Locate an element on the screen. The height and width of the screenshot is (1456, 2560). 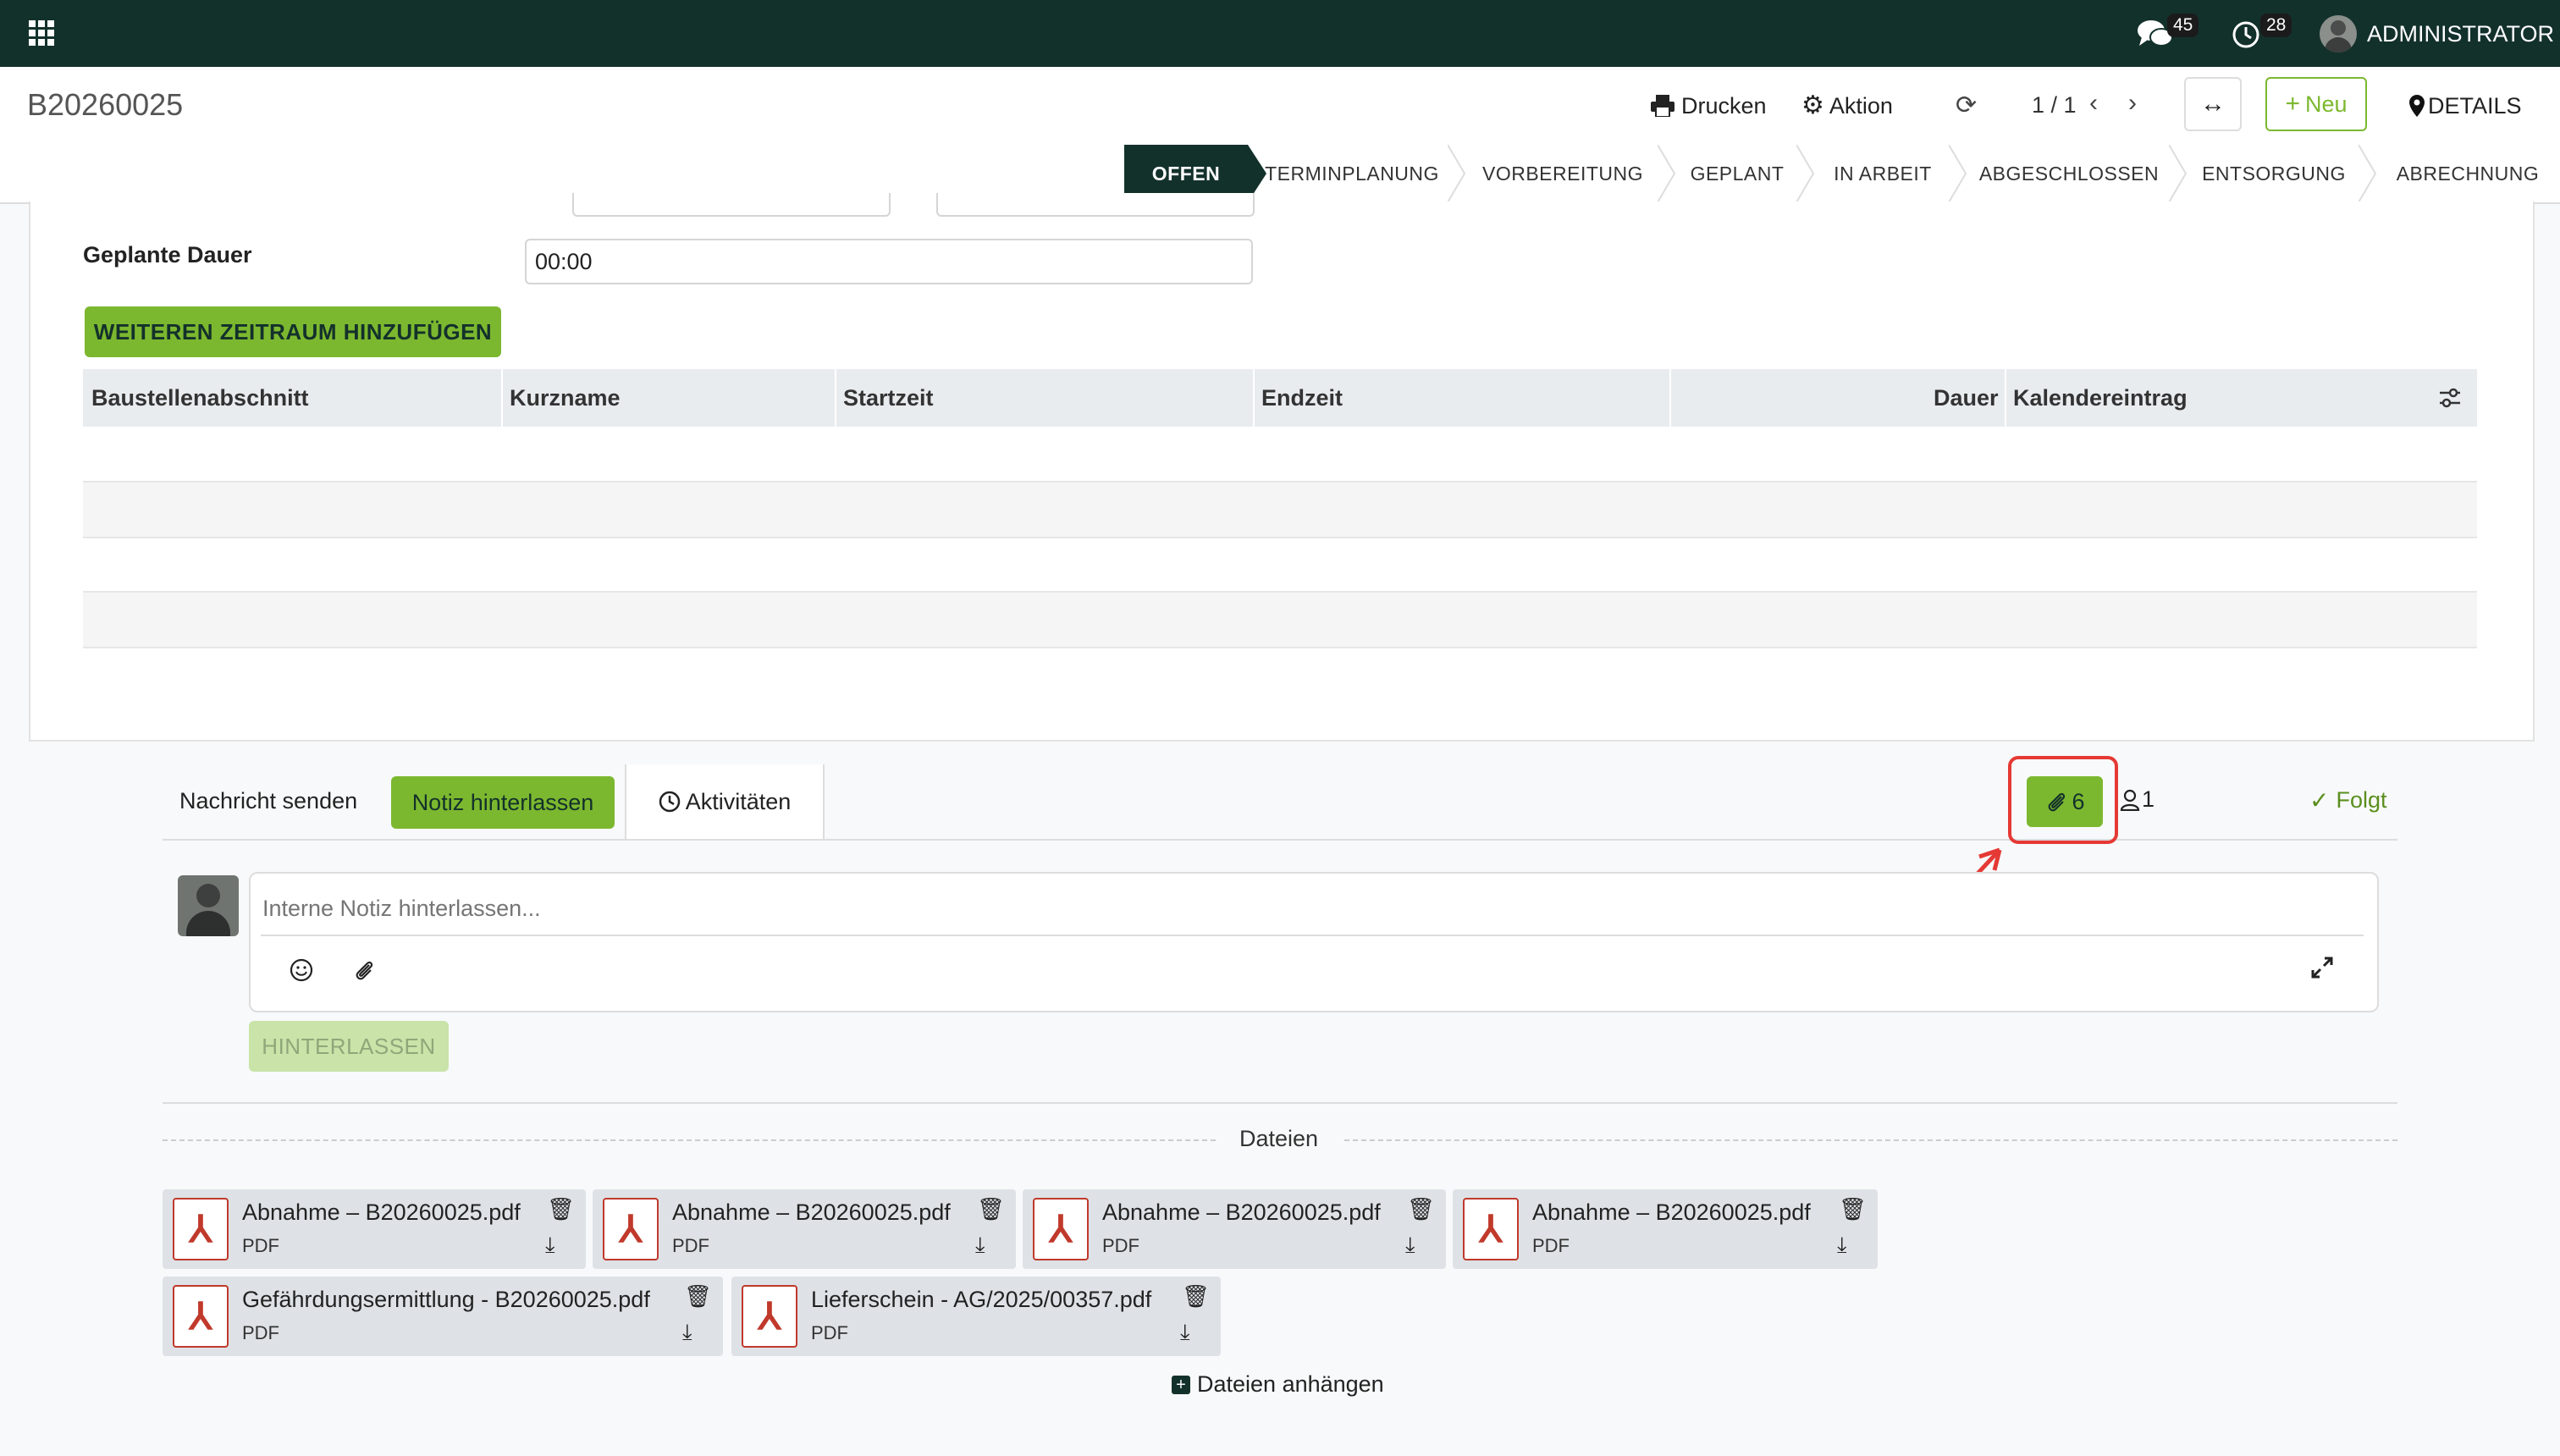
divider is located at coordinates (1280, 1103).